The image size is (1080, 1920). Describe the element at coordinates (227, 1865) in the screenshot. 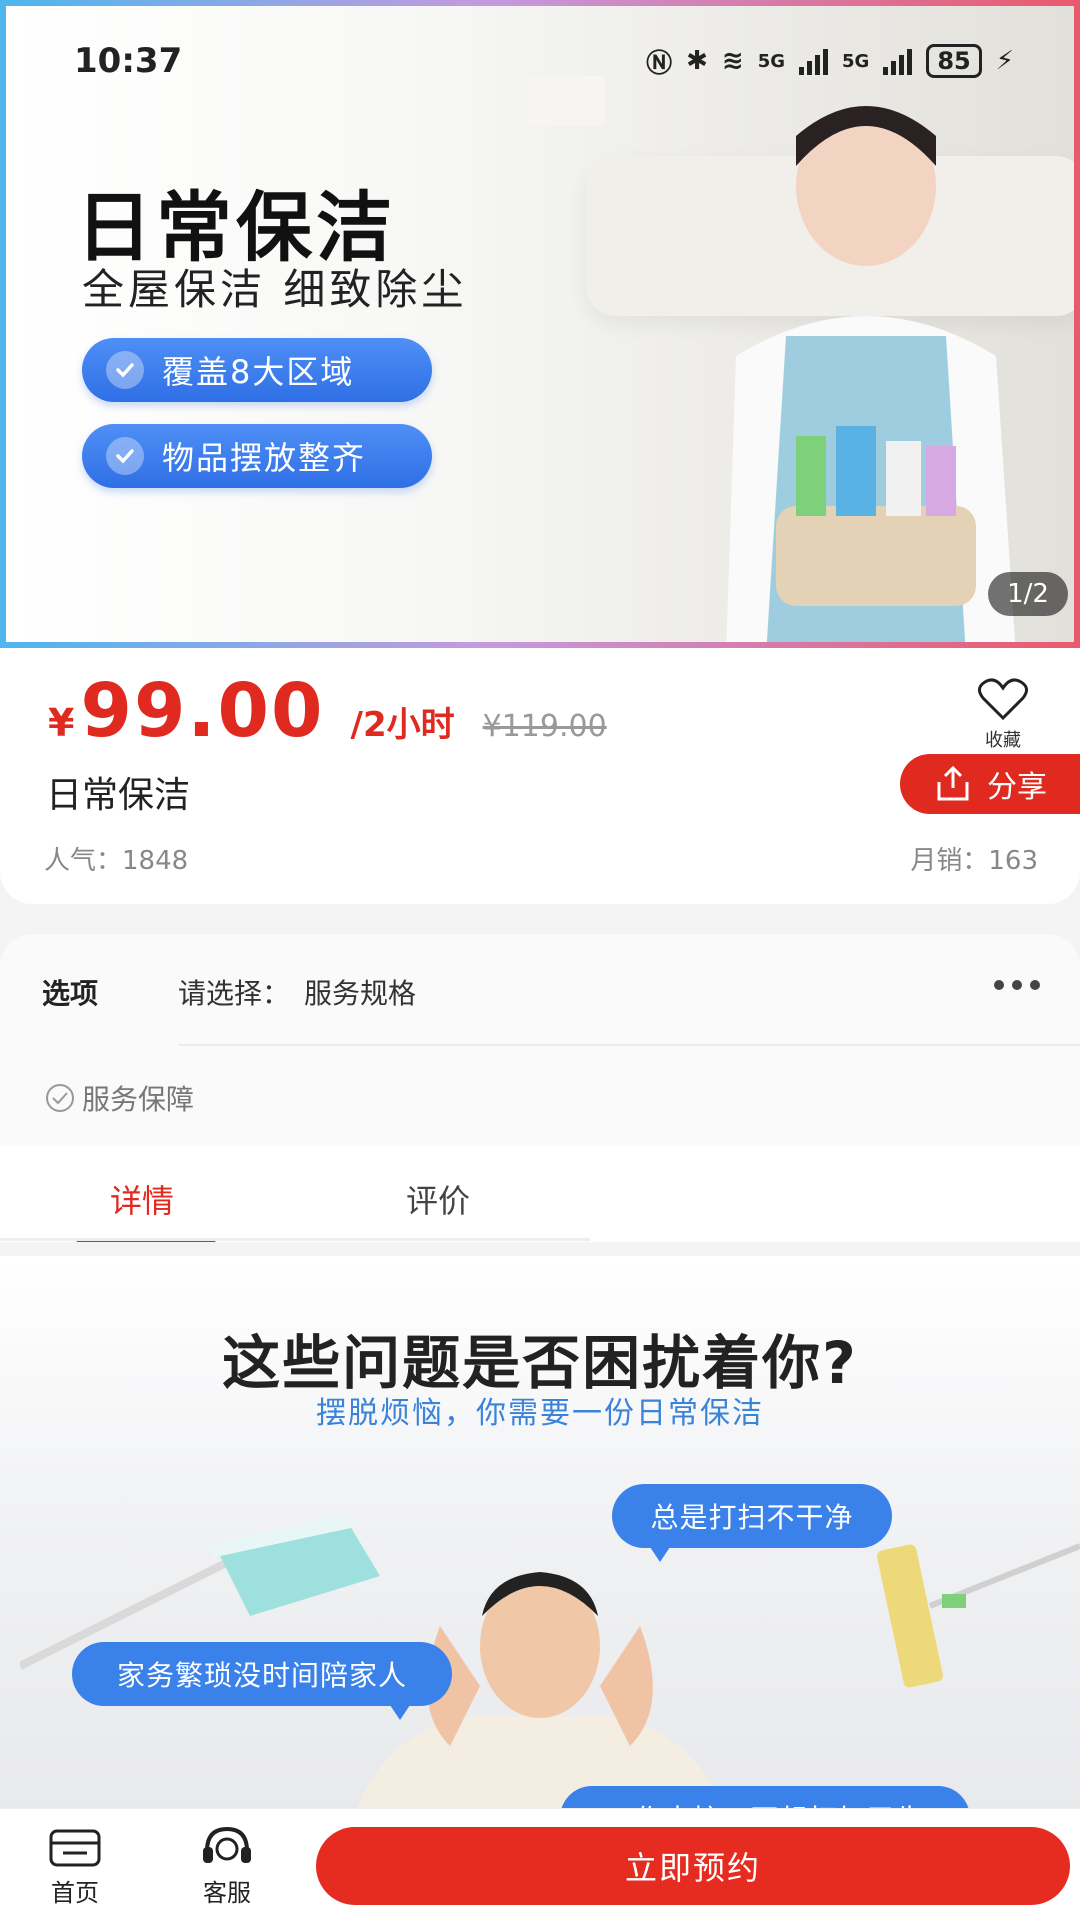

I see `nav-customer-service: 客服` at that location.